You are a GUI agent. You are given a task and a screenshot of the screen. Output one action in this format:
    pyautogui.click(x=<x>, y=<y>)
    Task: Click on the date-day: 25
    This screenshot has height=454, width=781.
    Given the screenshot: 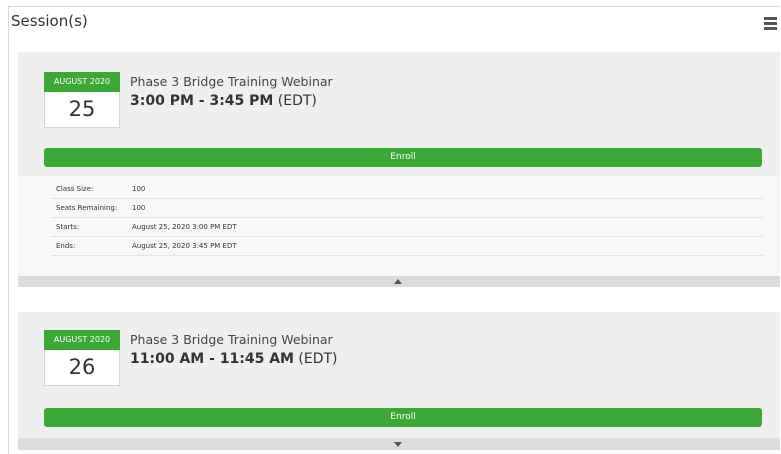 What is the action you would take?
    pyautogui.click(x=82, y=109)
    